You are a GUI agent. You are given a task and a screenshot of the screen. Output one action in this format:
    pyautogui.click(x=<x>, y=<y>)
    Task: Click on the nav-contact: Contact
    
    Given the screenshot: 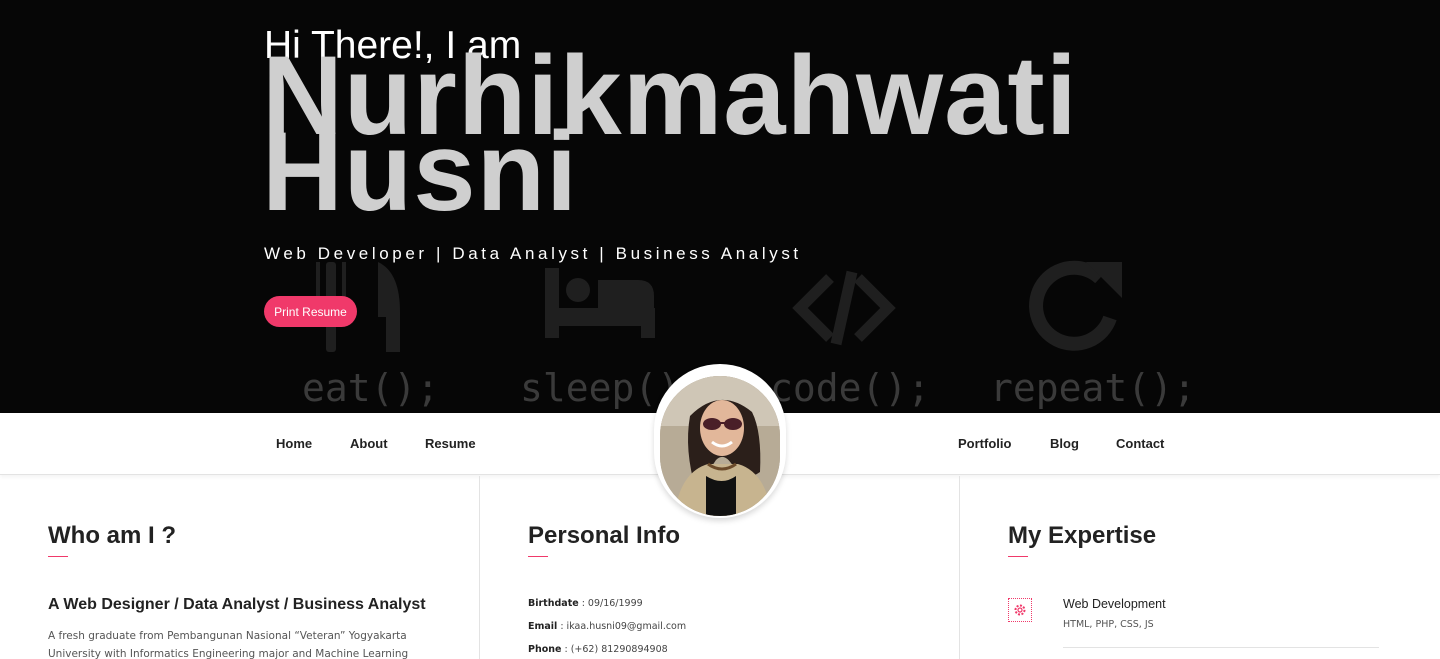 What is the action you would take?
    pyautogui.click(x=1140, y=443)
    